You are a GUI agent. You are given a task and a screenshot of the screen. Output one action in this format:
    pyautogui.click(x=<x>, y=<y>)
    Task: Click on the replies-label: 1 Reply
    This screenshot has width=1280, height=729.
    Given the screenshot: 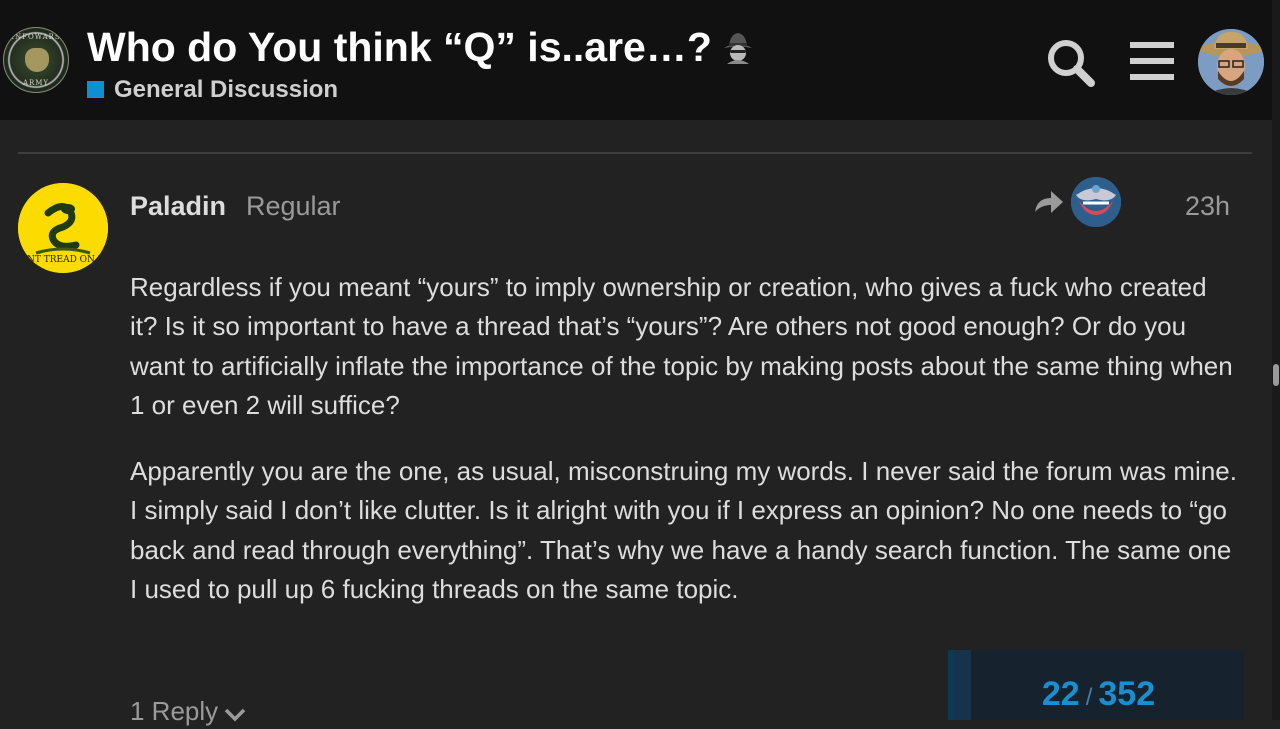 What is the action you would take?
    pyautogui.click(x=174, y=711)
    